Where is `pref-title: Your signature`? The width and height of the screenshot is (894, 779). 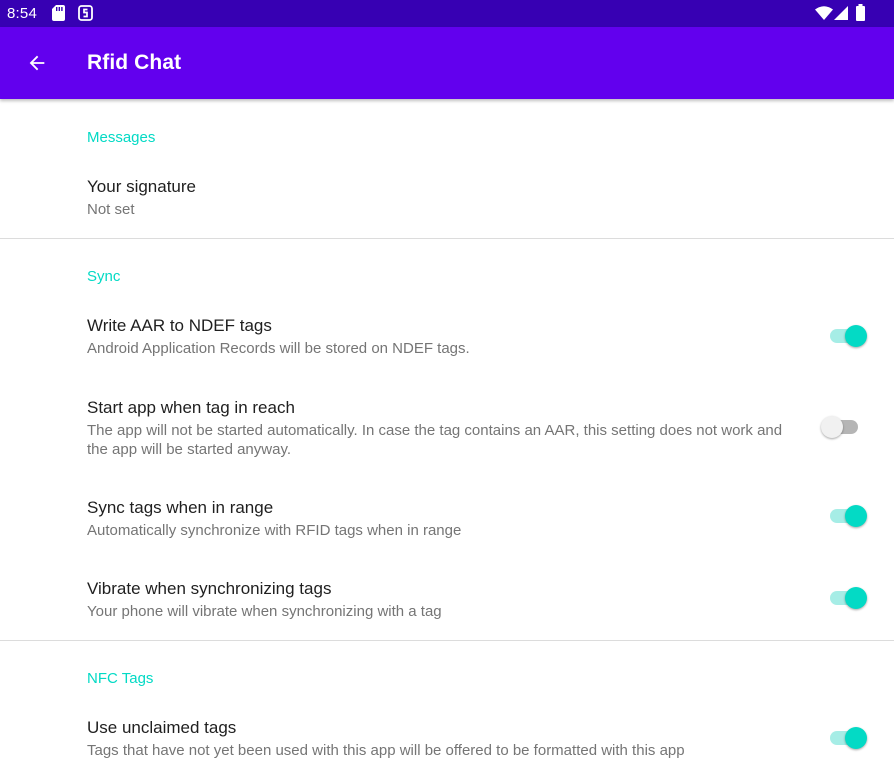 pref-title: Your signature is located at coordinates (142, 186).